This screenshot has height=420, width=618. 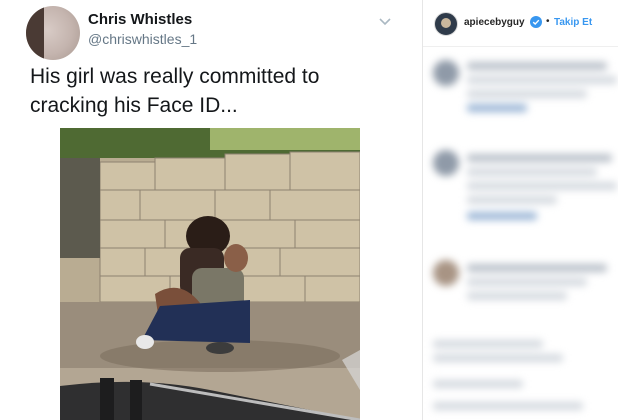 What do you see at coordinates (53, 33) in the screenshot?
I see `tweet-author-avatar` at bounding box center [53, 33].